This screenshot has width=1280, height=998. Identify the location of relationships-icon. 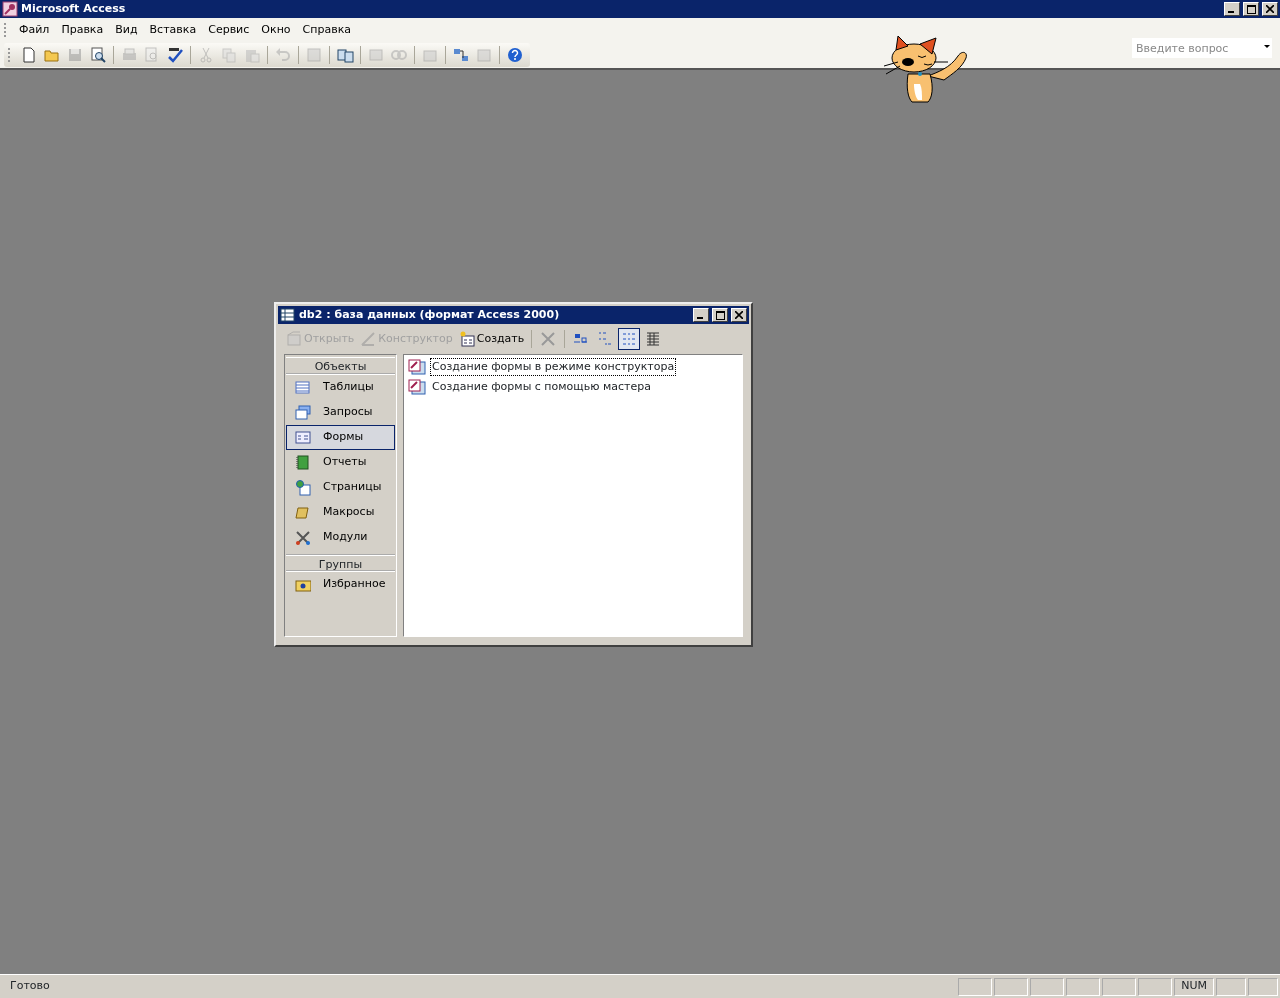
(461, 55).